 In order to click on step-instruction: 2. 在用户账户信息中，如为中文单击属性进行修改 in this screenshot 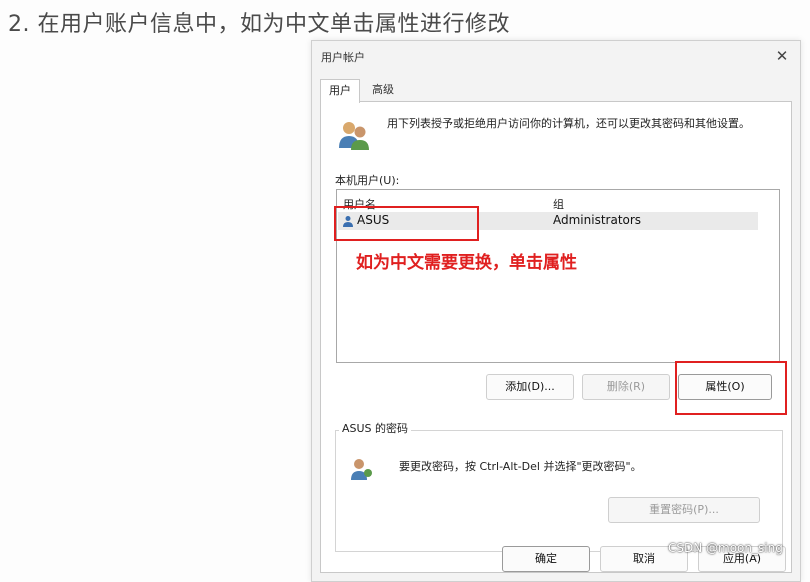, I will do `click(259, 24)`.